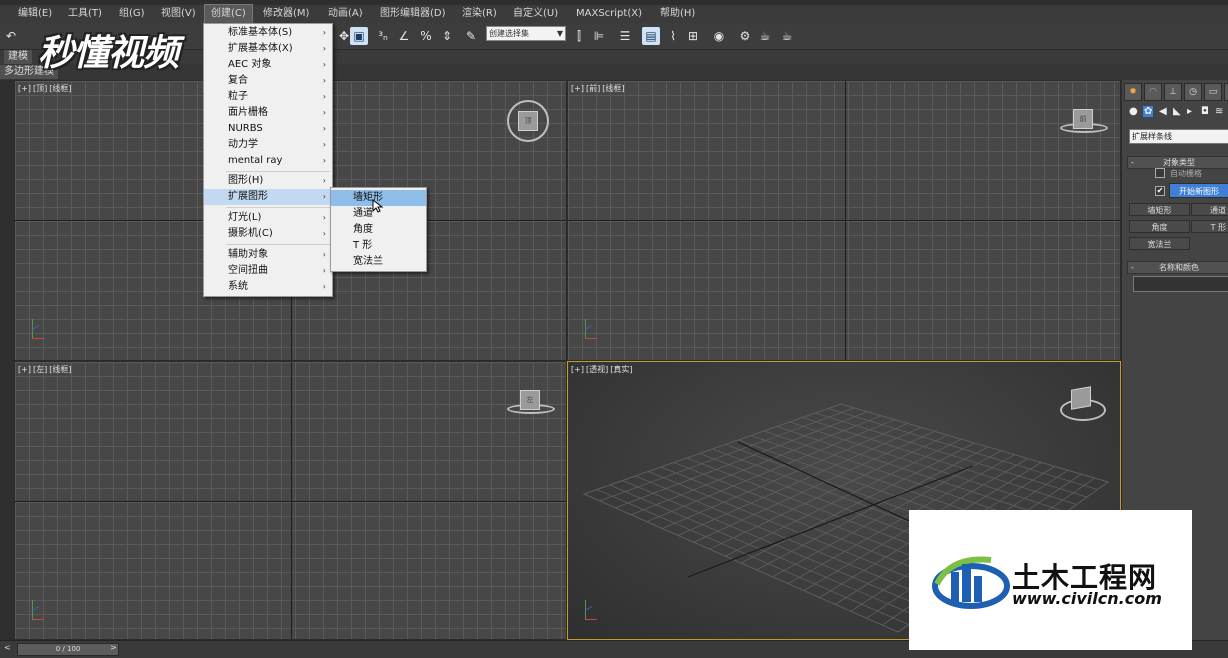 The image size is (1228, 658). What do you see at coordinates (526, 33) in the screenshot?
I see `named-selection-set-dropdown: 创建选择集 ▼` at bounding box center [526, 33].